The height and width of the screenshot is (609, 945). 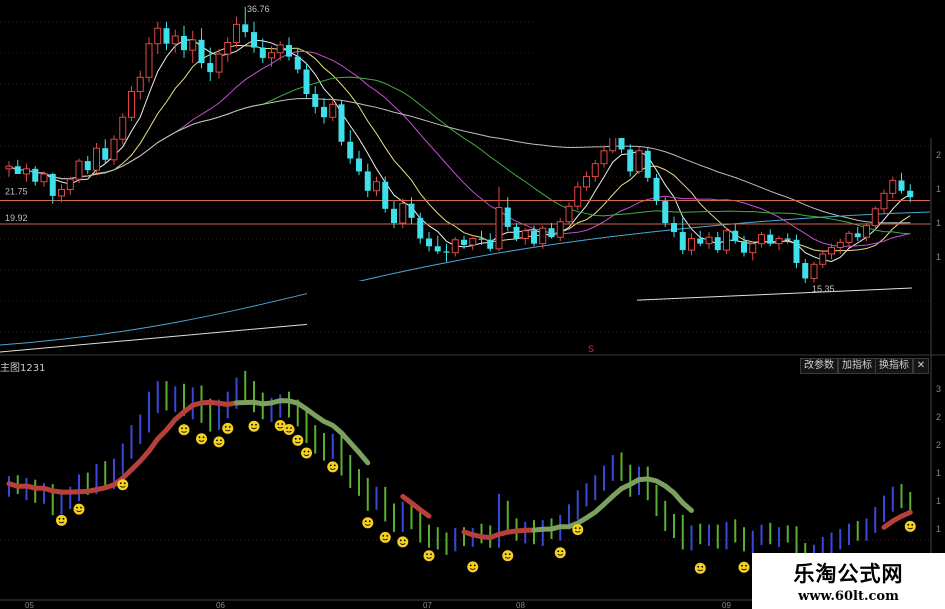 What do you see at coordinates (184, 436) in the screenshot?
I see `indicator-band` at bounding box center [184, 436].